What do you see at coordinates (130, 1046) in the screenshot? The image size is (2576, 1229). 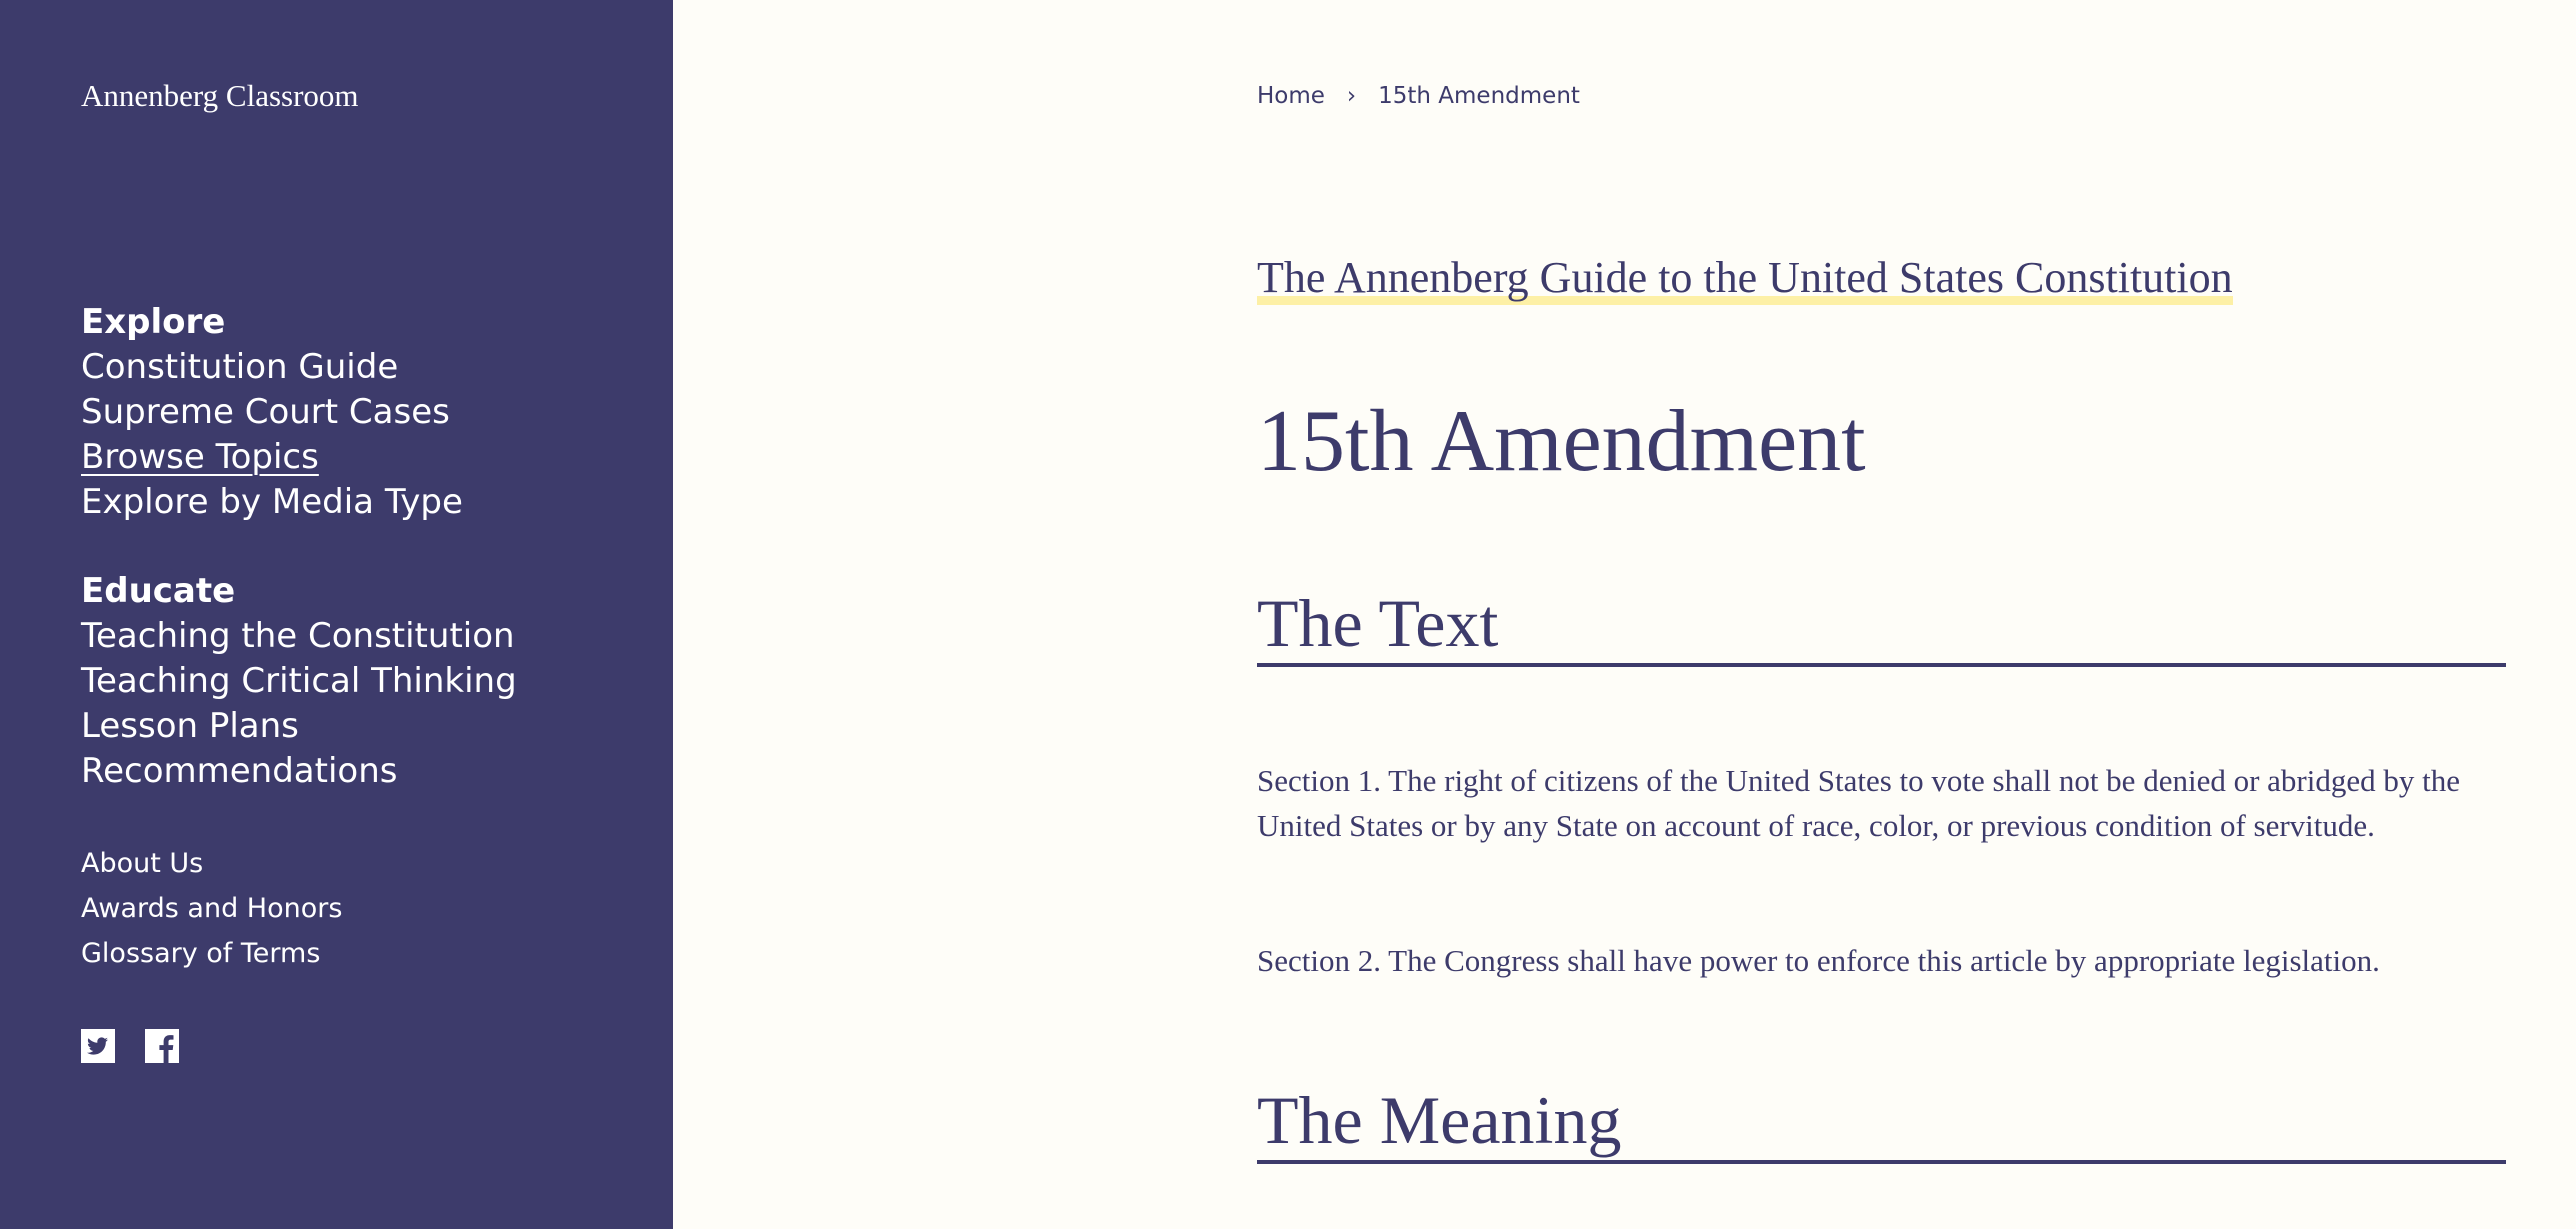 I see `social-links` at bounding box center [130, 1046].